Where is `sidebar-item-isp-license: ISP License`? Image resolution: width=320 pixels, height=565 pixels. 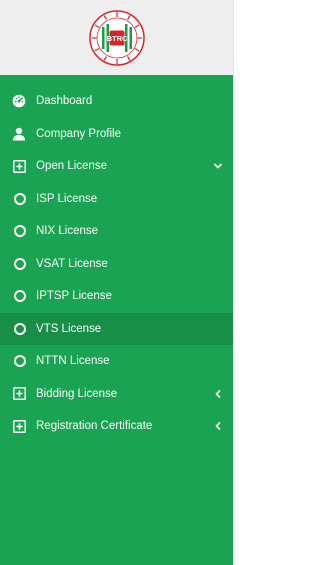
sidebar-item-isp-license: ISP License is located at coordinates (116, 199).